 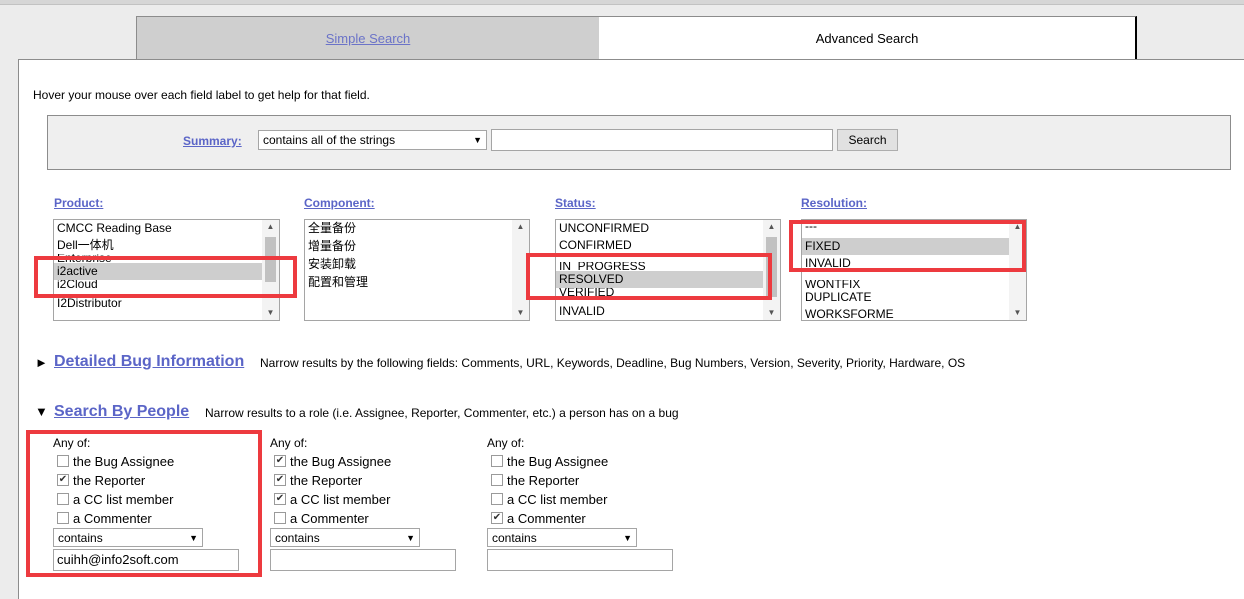 I want to click on cc-option: a CC list member, so click(x=587, y=499).